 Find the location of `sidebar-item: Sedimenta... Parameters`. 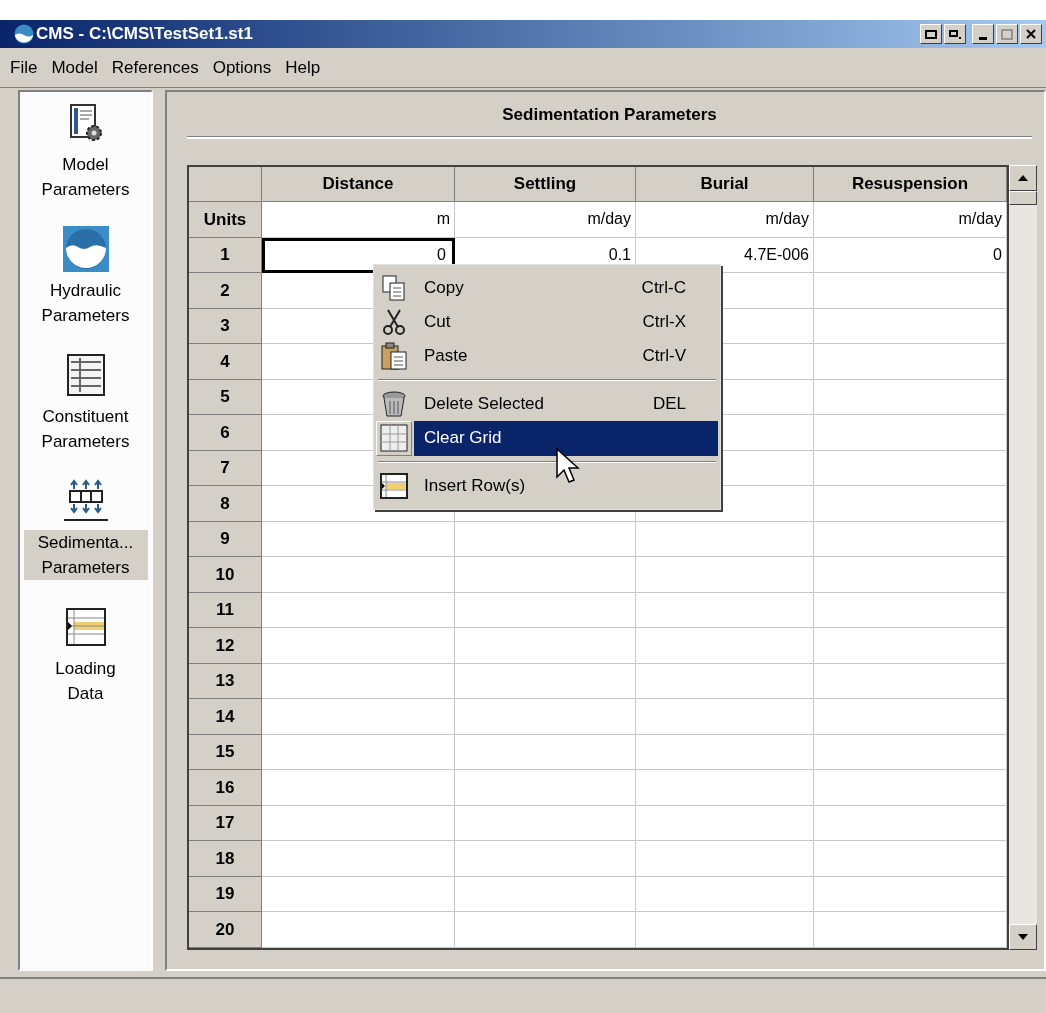

sidebar-item: Sedimenta... Parameters is located at coordinates (85, 555).